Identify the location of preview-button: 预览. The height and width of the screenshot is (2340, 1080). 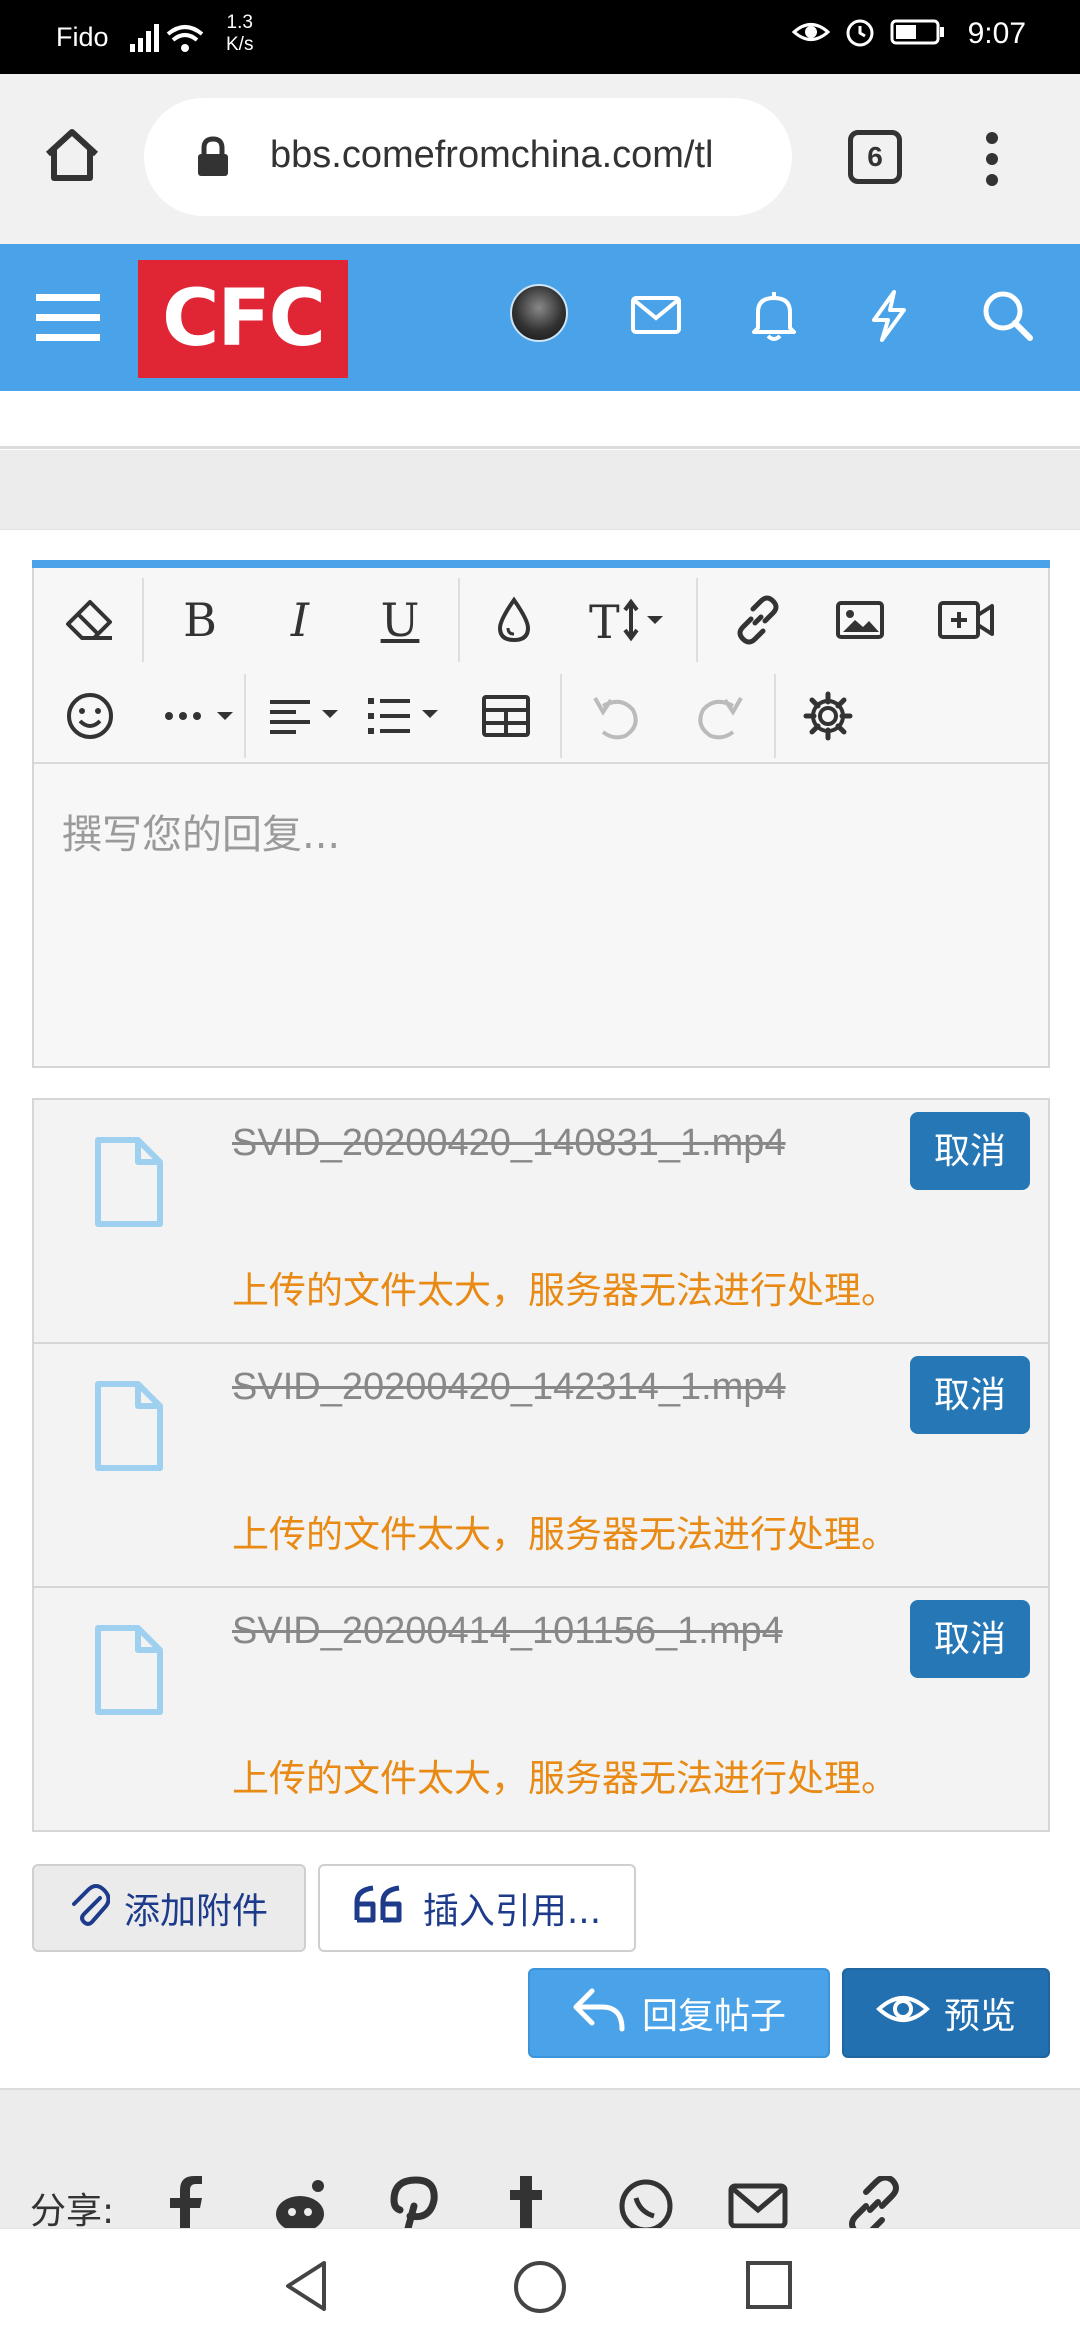
(946, 2013).